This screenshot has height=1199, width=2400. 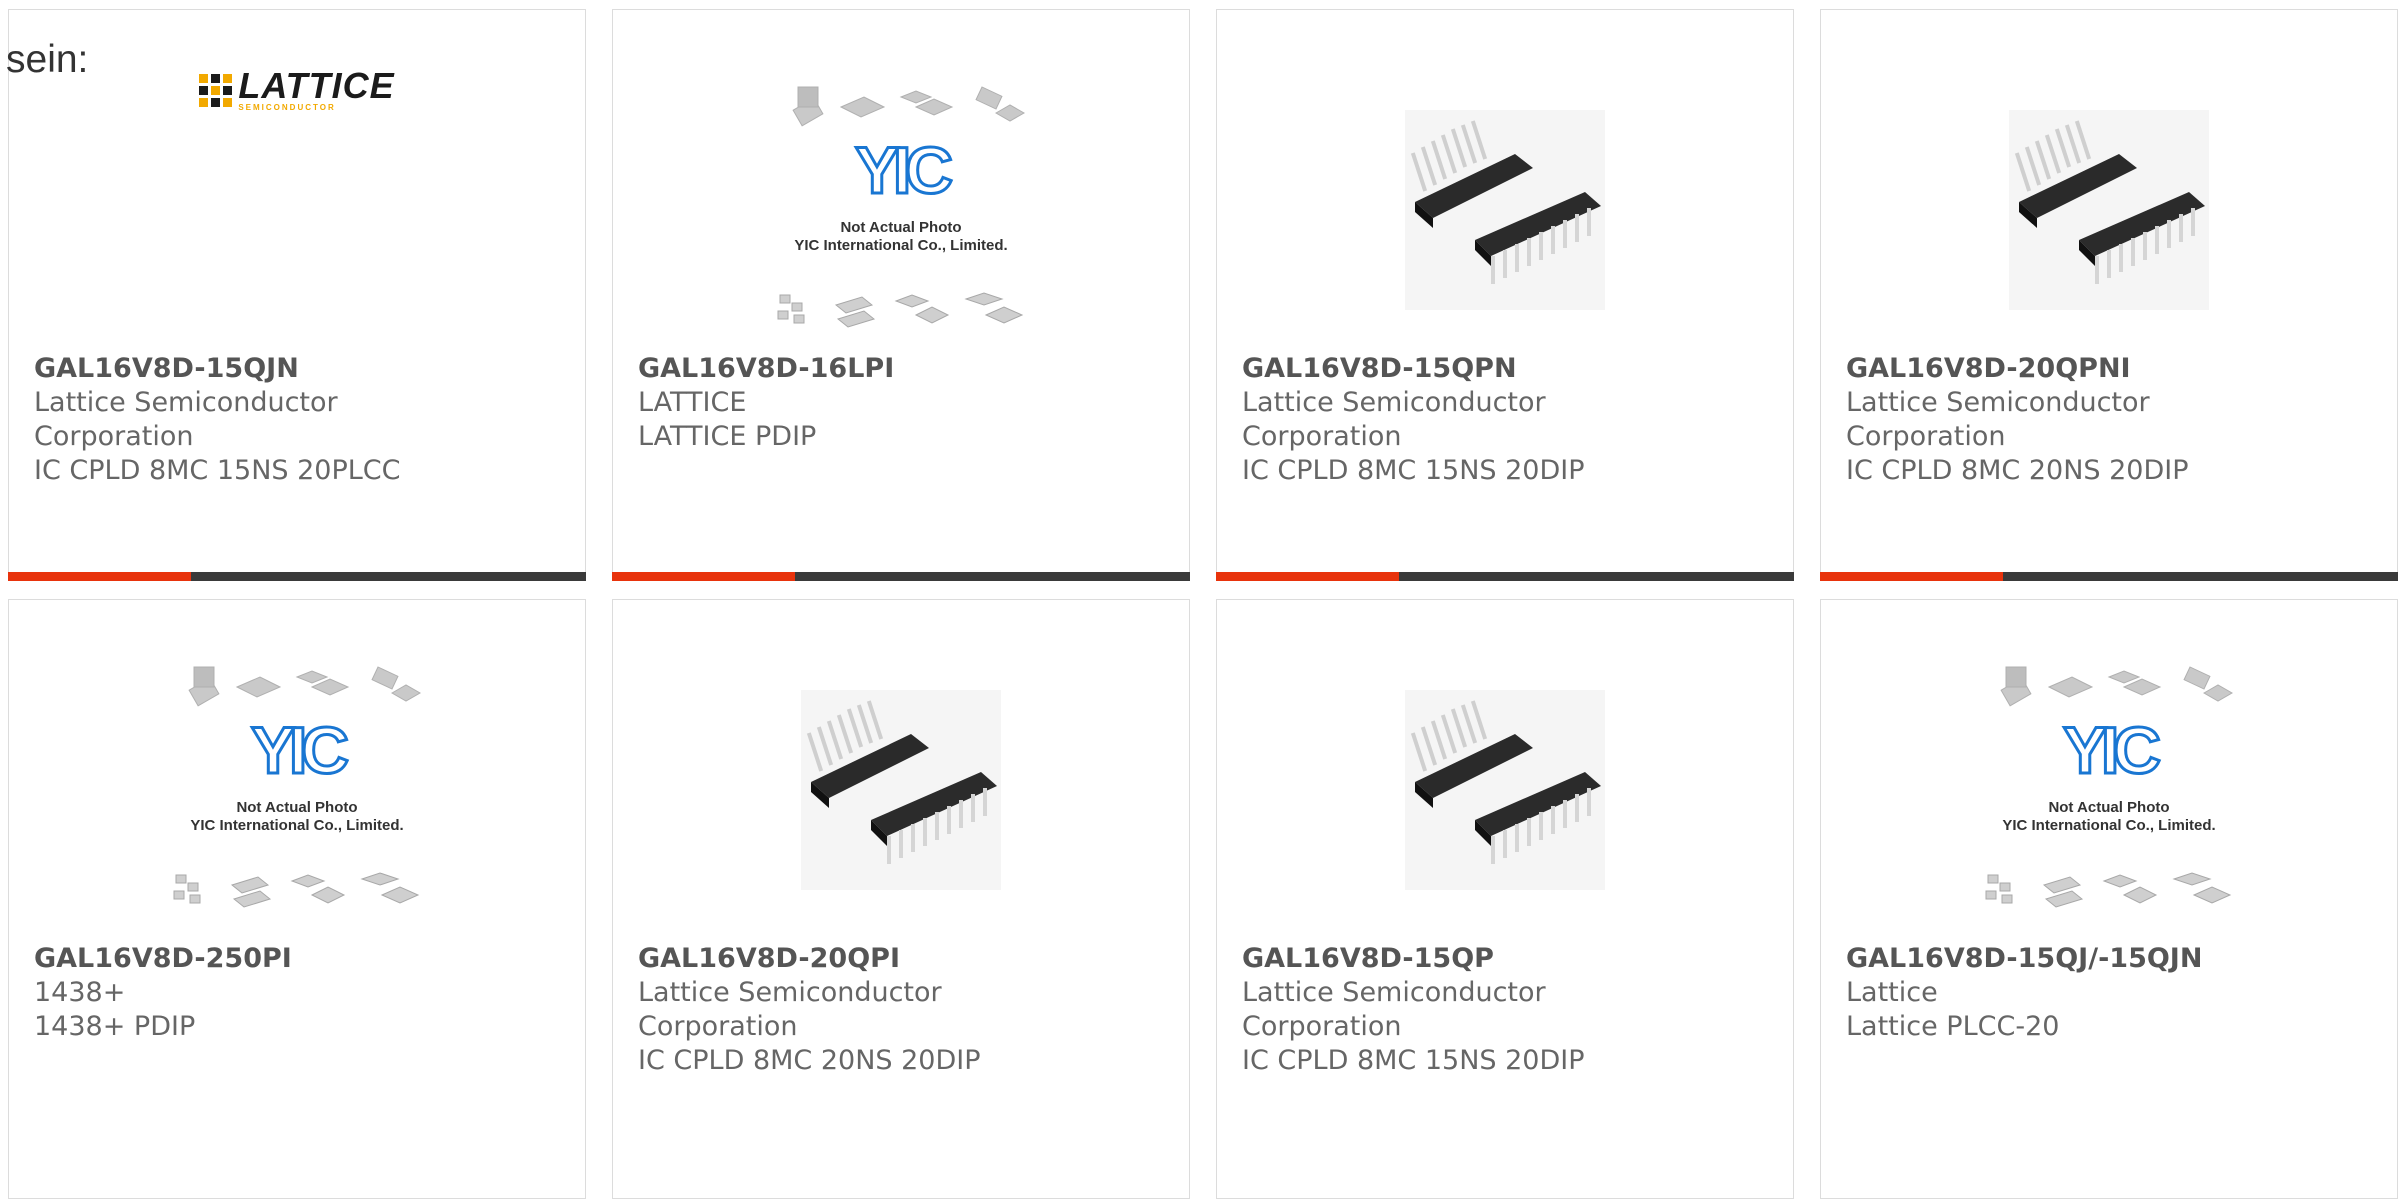 I want to click on manufacturer: LATTICE, so click(x=692, y=402).